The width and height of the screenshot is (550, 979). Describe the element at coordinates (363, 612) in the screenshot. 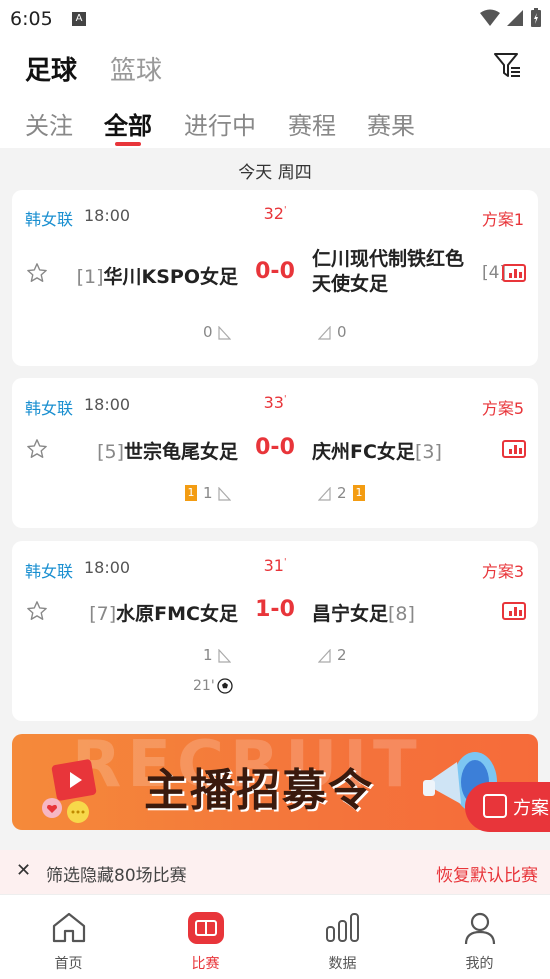

I see `away-team: 昌宁女足[8]` at that location.